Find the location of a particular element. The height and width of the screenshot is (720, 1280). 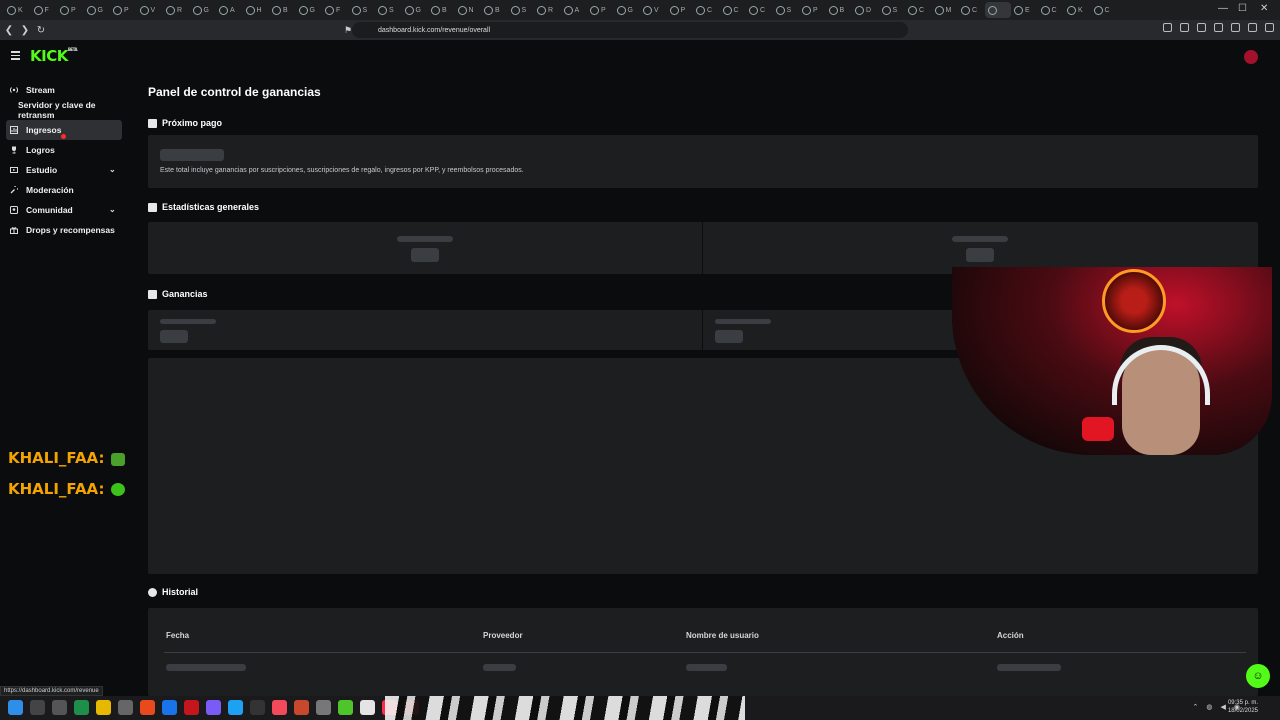

browser-tab: N is located at coordinates (468, 10).